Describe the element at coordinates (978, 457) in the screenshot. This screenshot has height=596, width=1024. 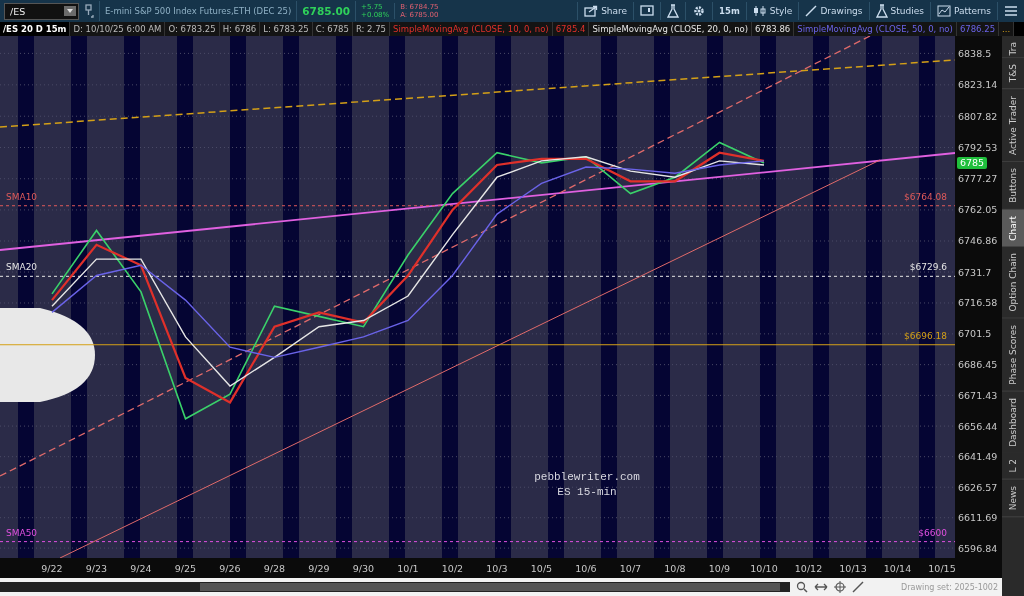
I see `price-axis-label: 6641.49` at that location.